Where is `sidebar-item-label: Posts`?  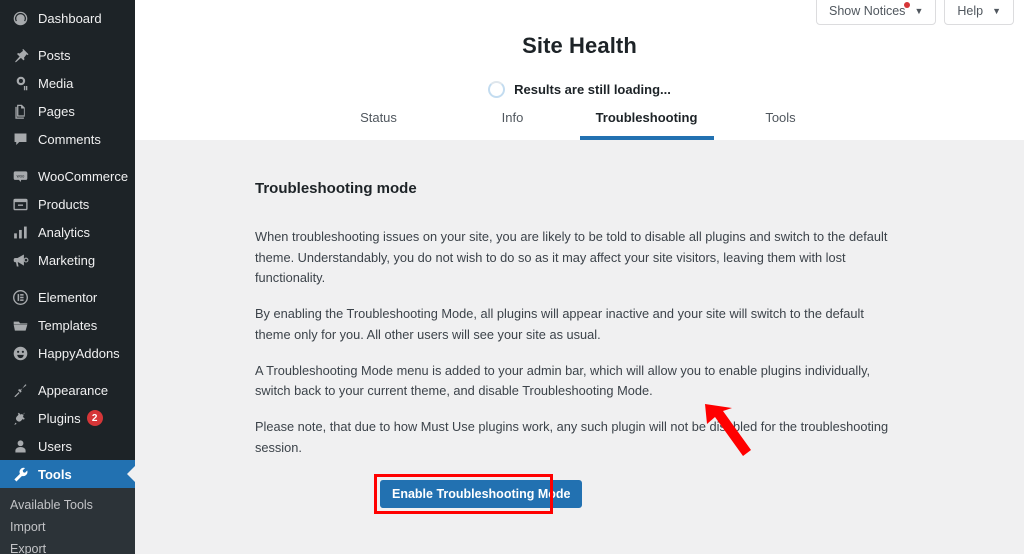 sidebar-item-label: Posts is located at coordinates (54, 55).